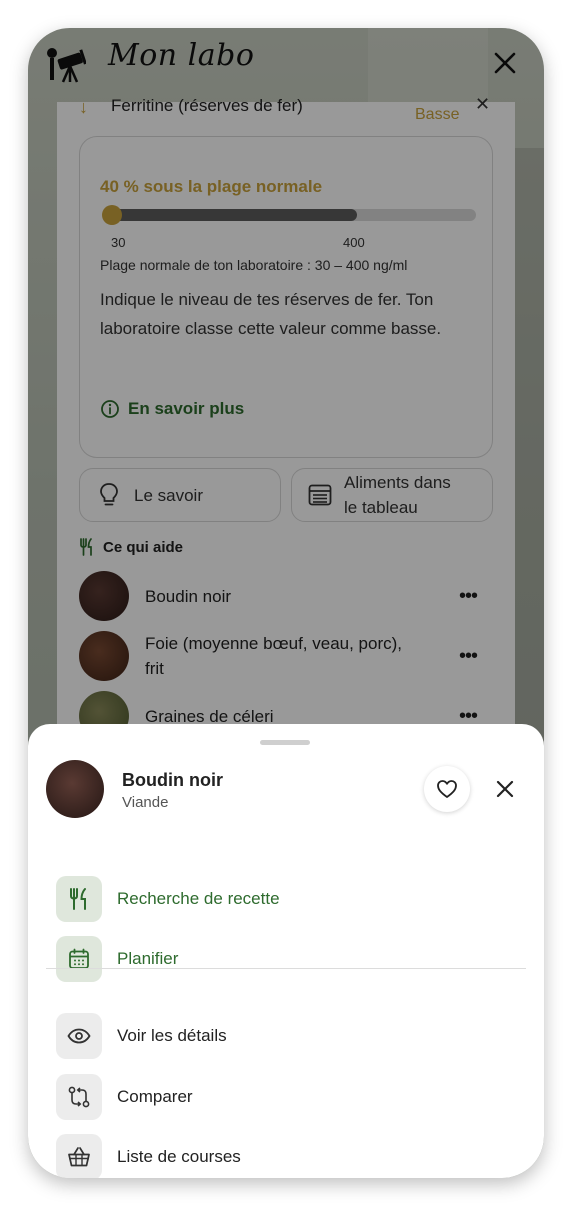 Image resolution: width=572 pixels, height=1206 pixels. Describe the element at coordinates (286, 959) in the screenshot. I see `plan-action: Planifier` at that location.